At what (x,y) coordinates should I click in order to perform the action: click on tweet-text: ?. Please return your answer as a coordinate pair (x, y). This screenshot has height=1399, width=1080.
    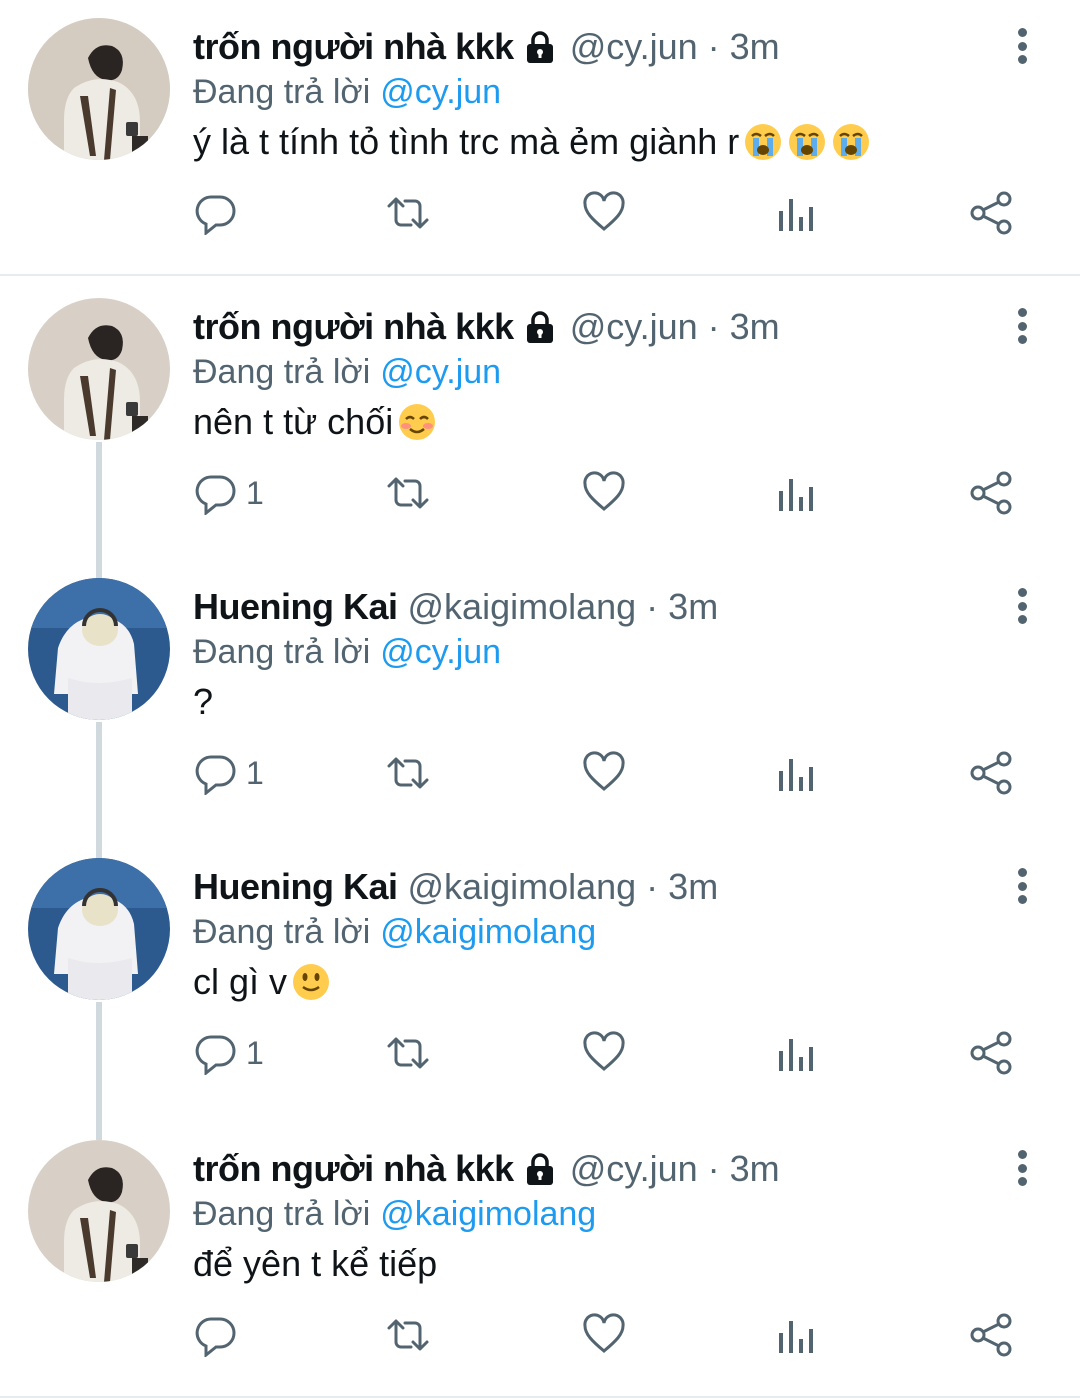
    Looking at the image, I should click on (203, 702).